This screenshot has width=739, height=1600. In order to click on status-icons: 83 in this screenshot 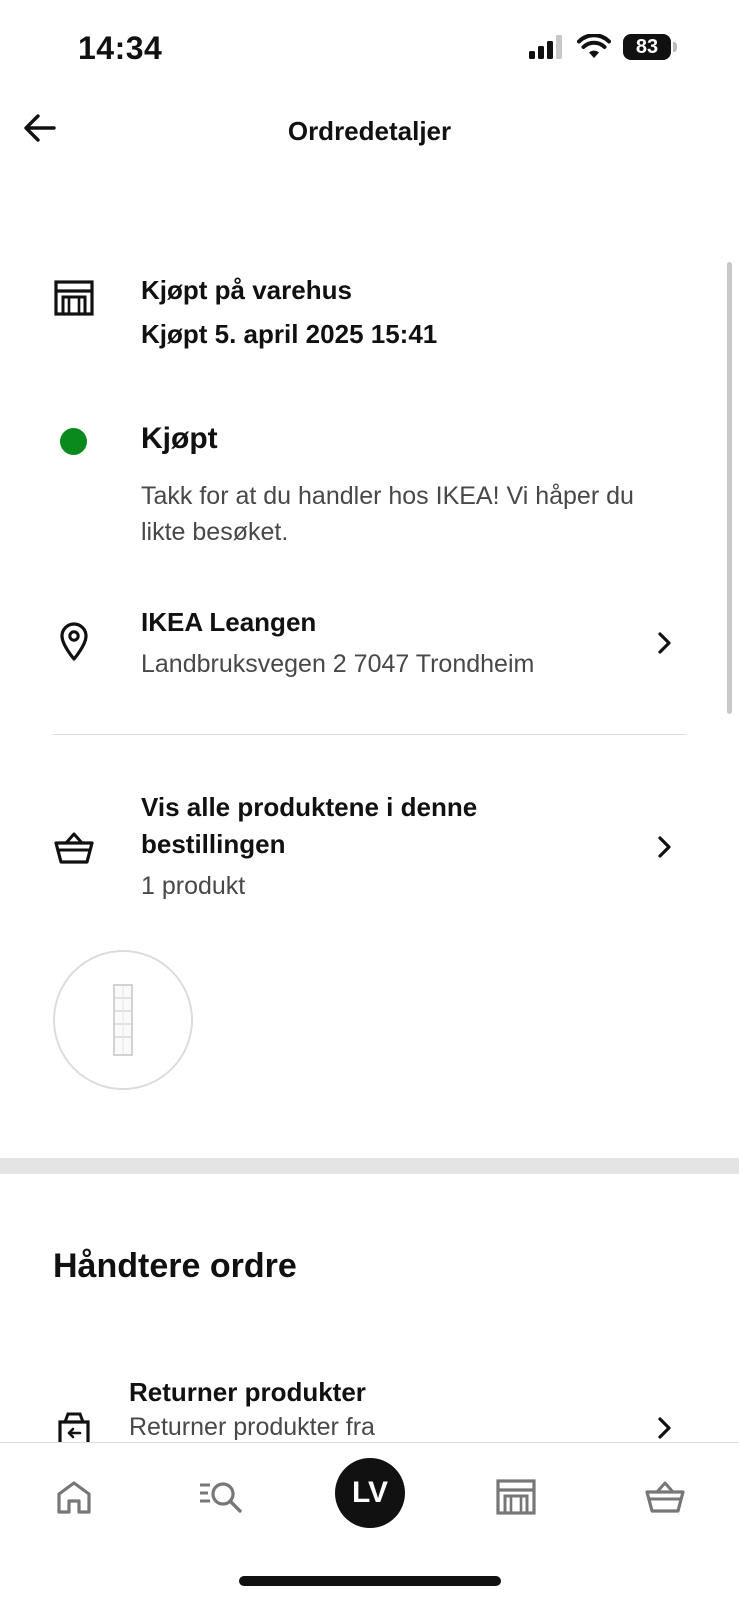, I will do `click(603, 47)`.